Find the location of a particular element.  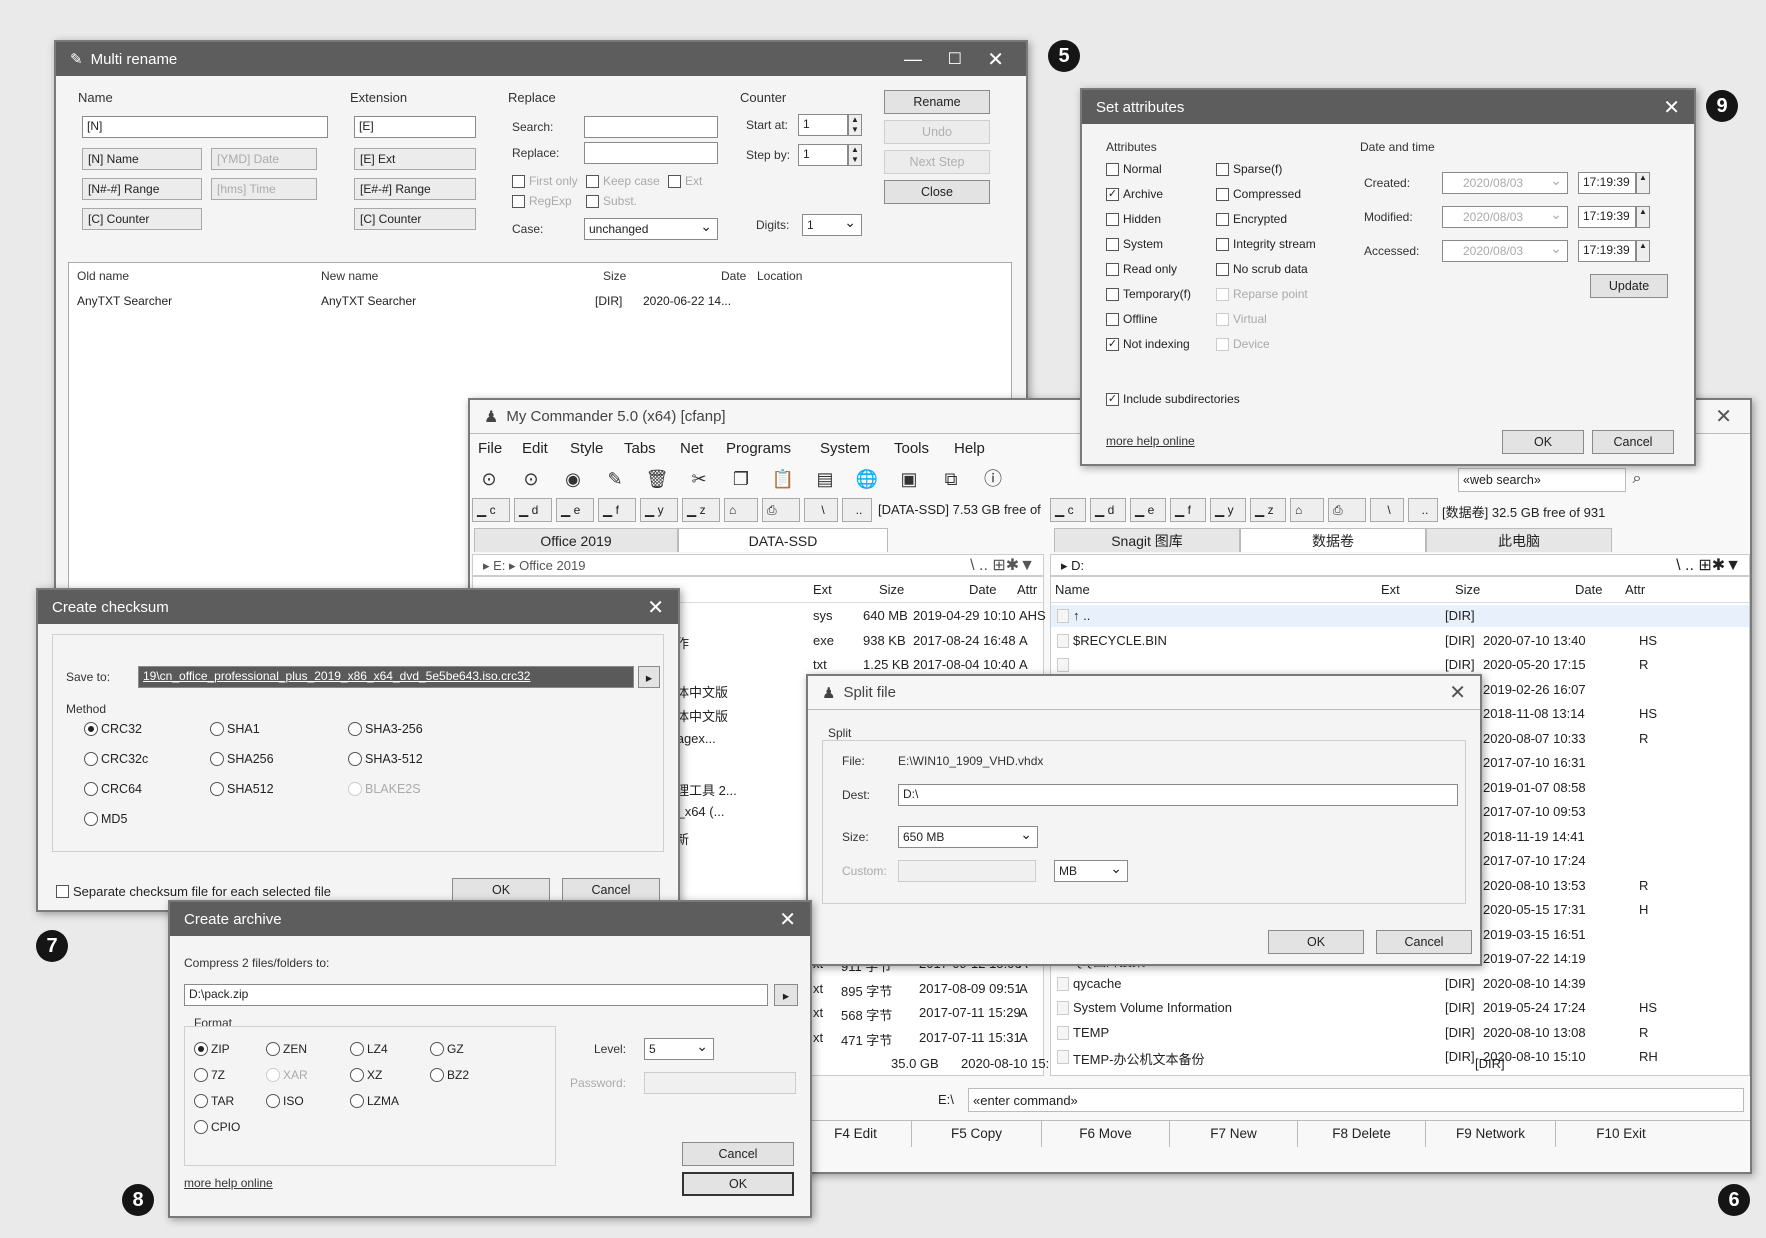

paste-icon: 📋 is located at coordinates (783, 479).